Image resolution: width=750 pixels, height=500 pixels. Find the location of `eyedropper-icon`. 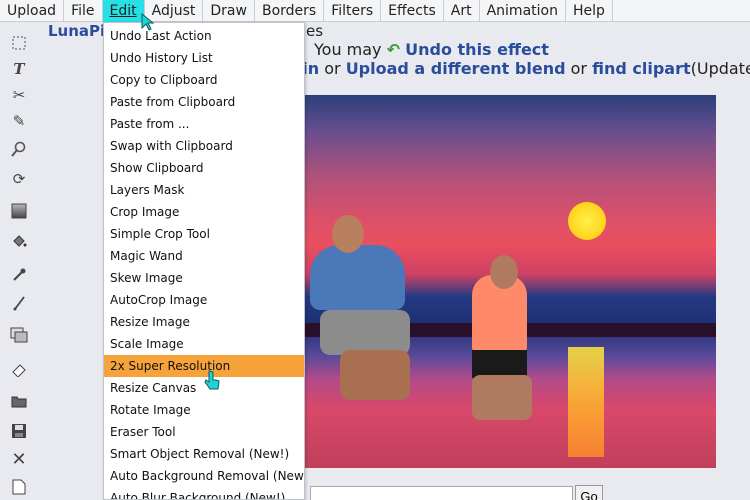

eyedropper-icon is located at coordinates (19, 275).